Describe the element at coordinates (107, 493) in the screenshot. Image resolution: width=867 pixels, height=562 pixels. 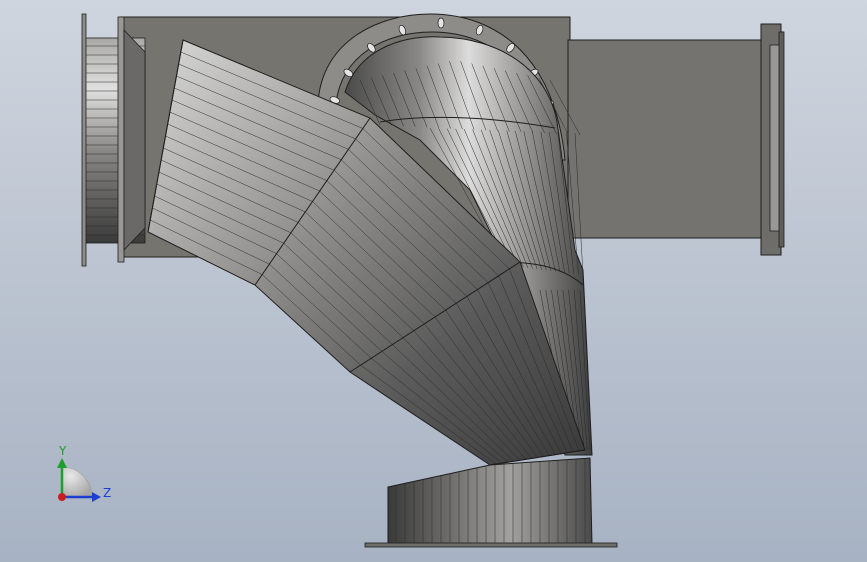
I see `z-axis-label: Z` at that location.